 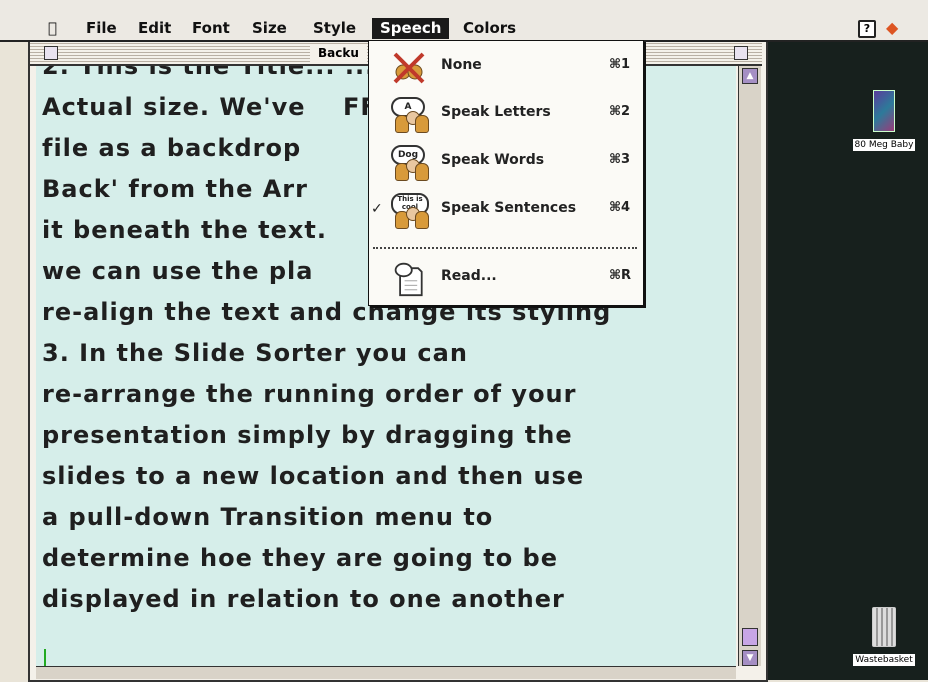 What do you see at coordinates (334, 28) in the screenshot?
I see `menu-style: Style` at bounding box center [334, 28].